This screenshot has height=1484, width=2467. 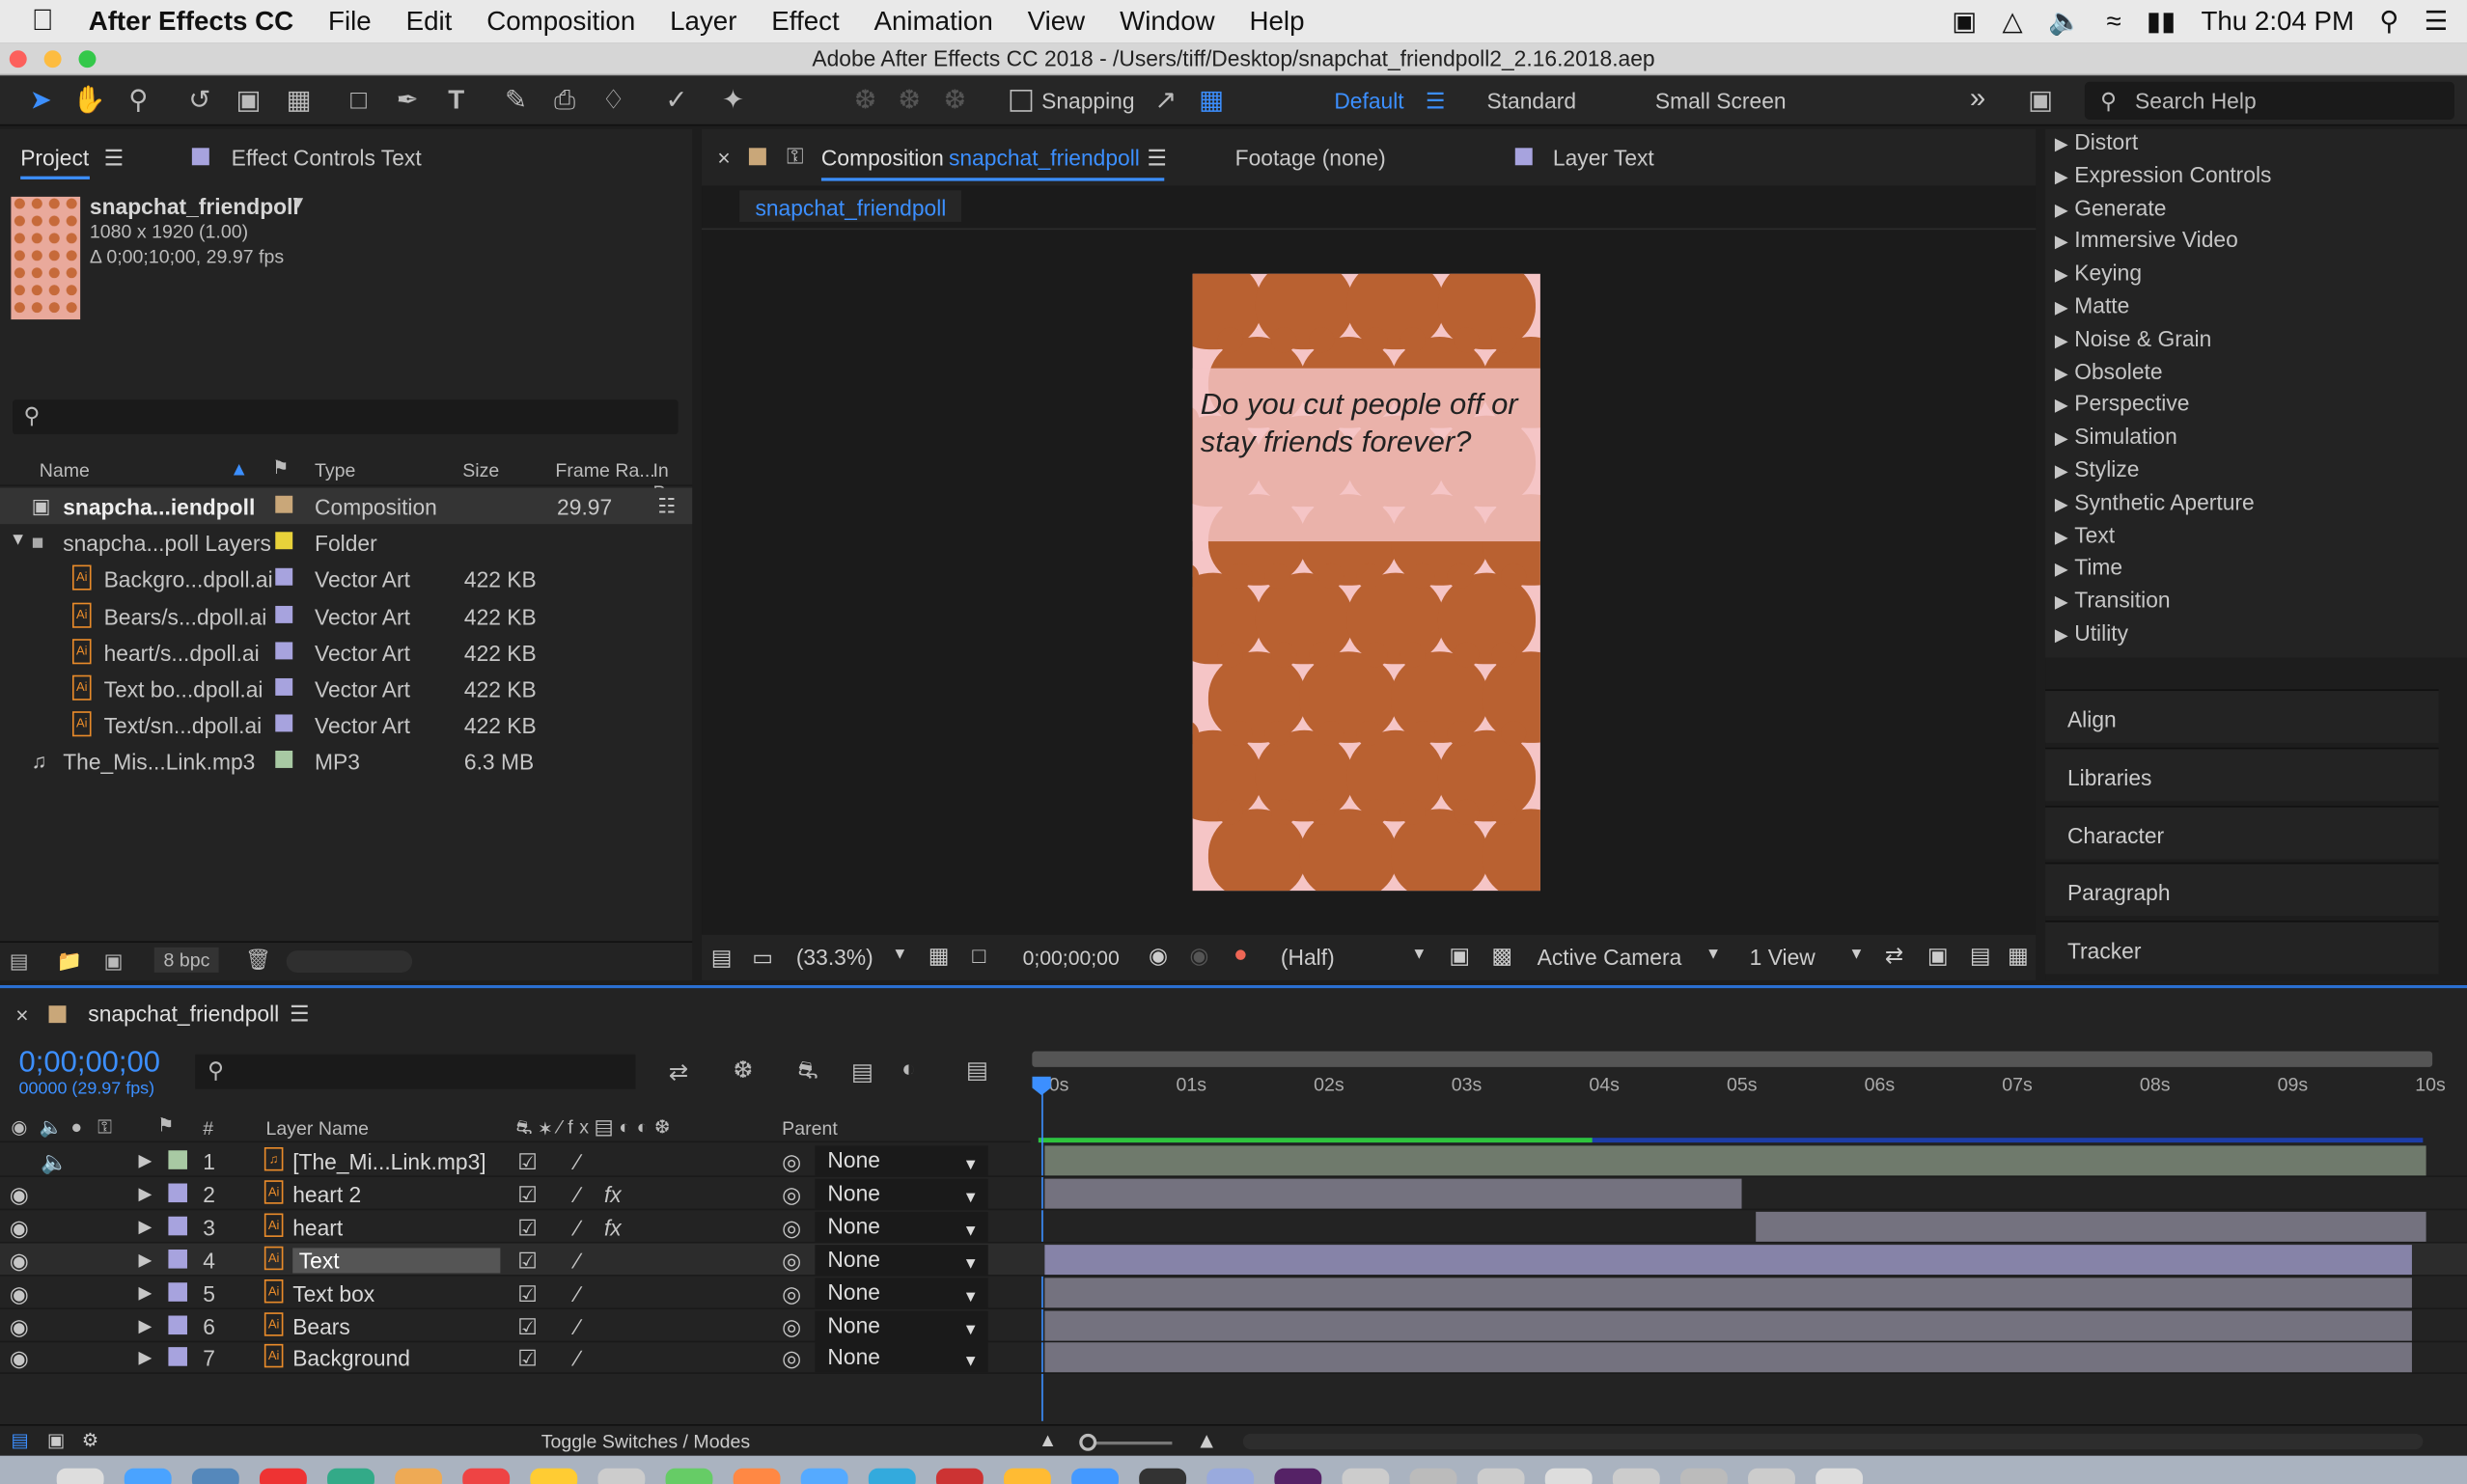 What do you see at coordinates (613, 1194) in the screenshot?
I see `fx-switch: fx` at bounding box center [613, 1194].